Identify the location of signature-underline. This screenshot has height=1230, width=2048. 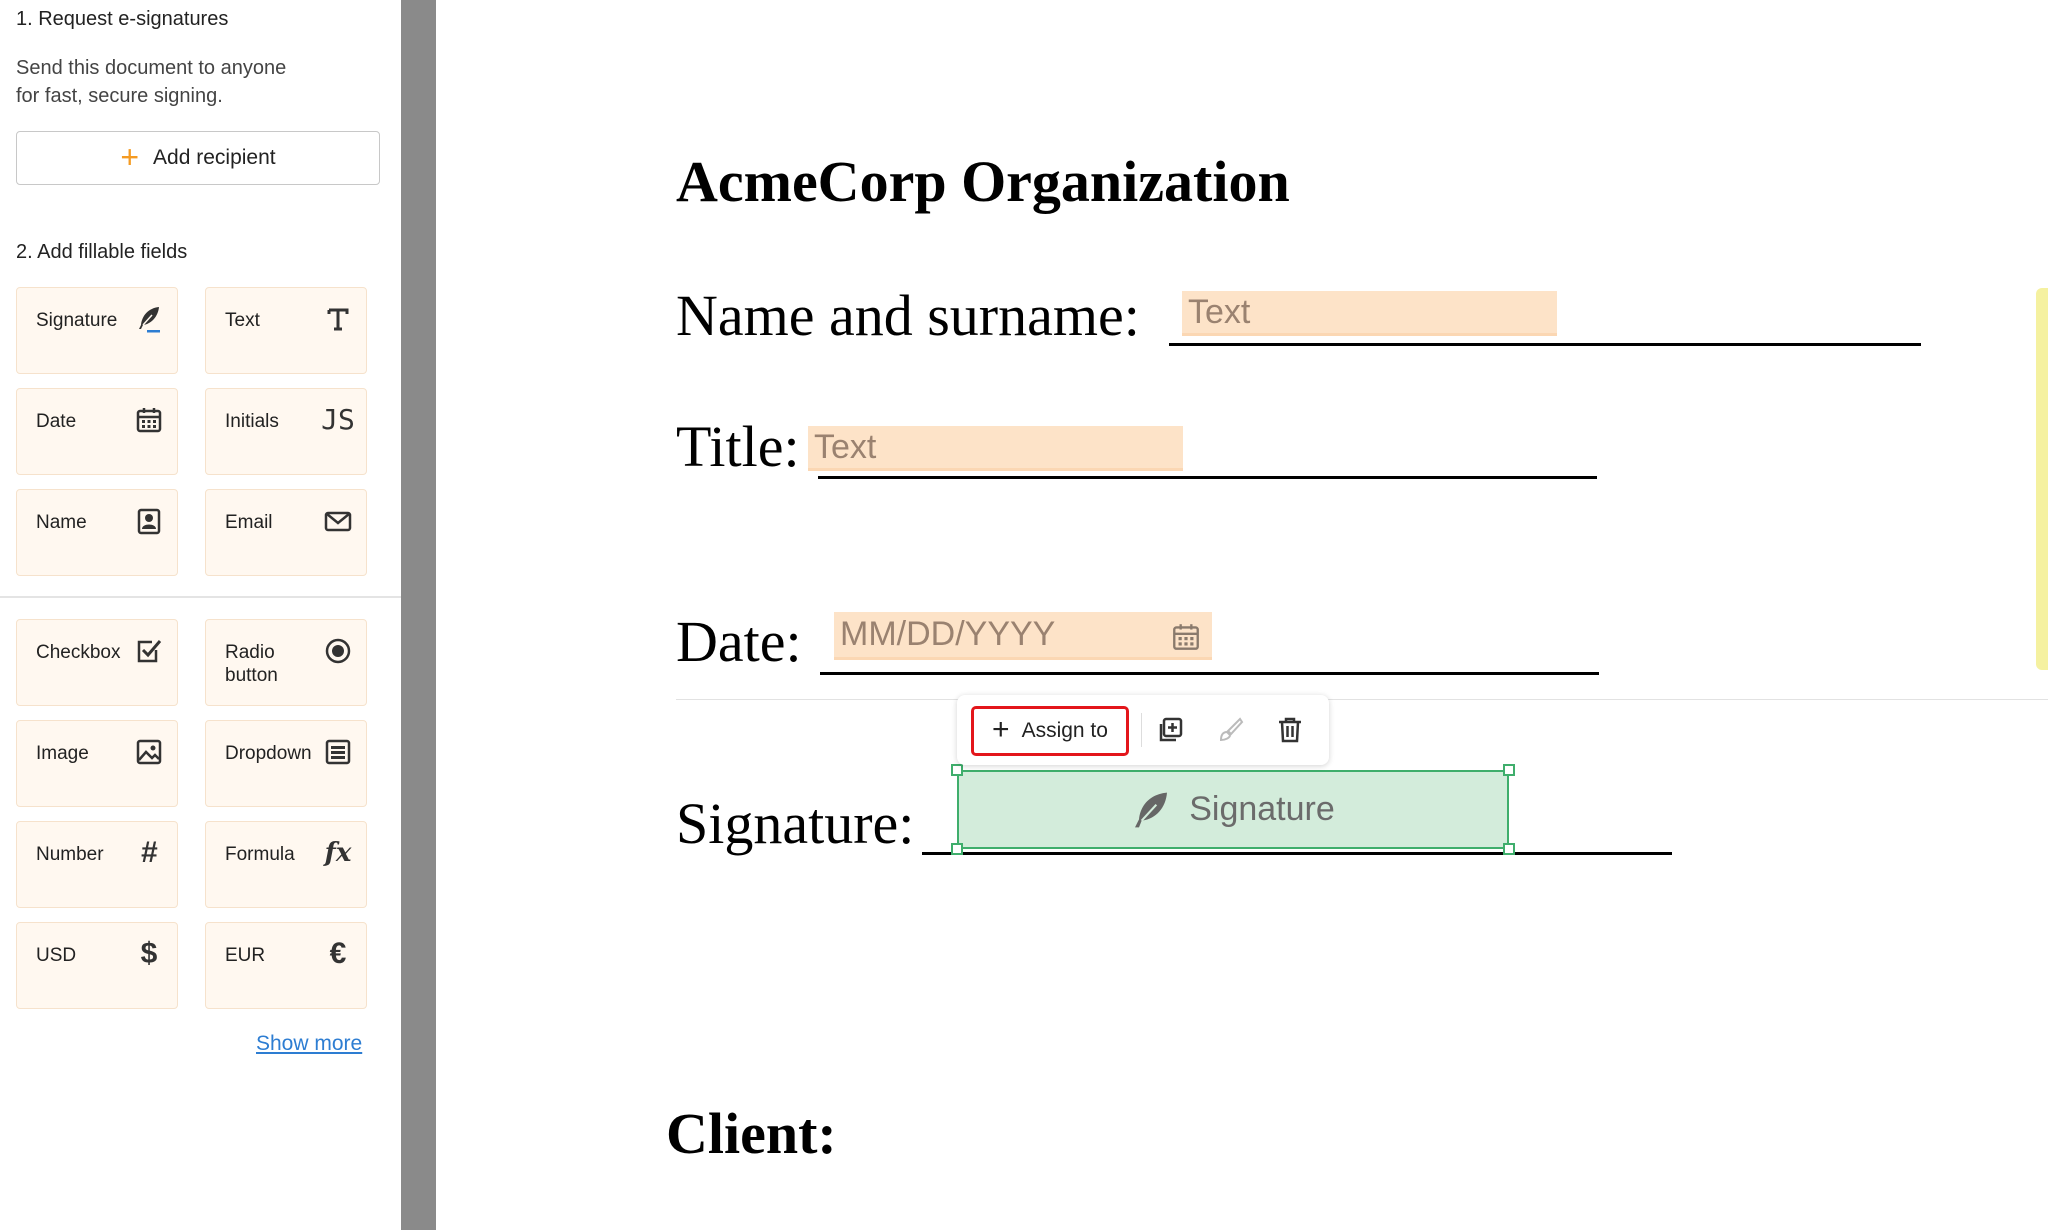
(1297, 853).